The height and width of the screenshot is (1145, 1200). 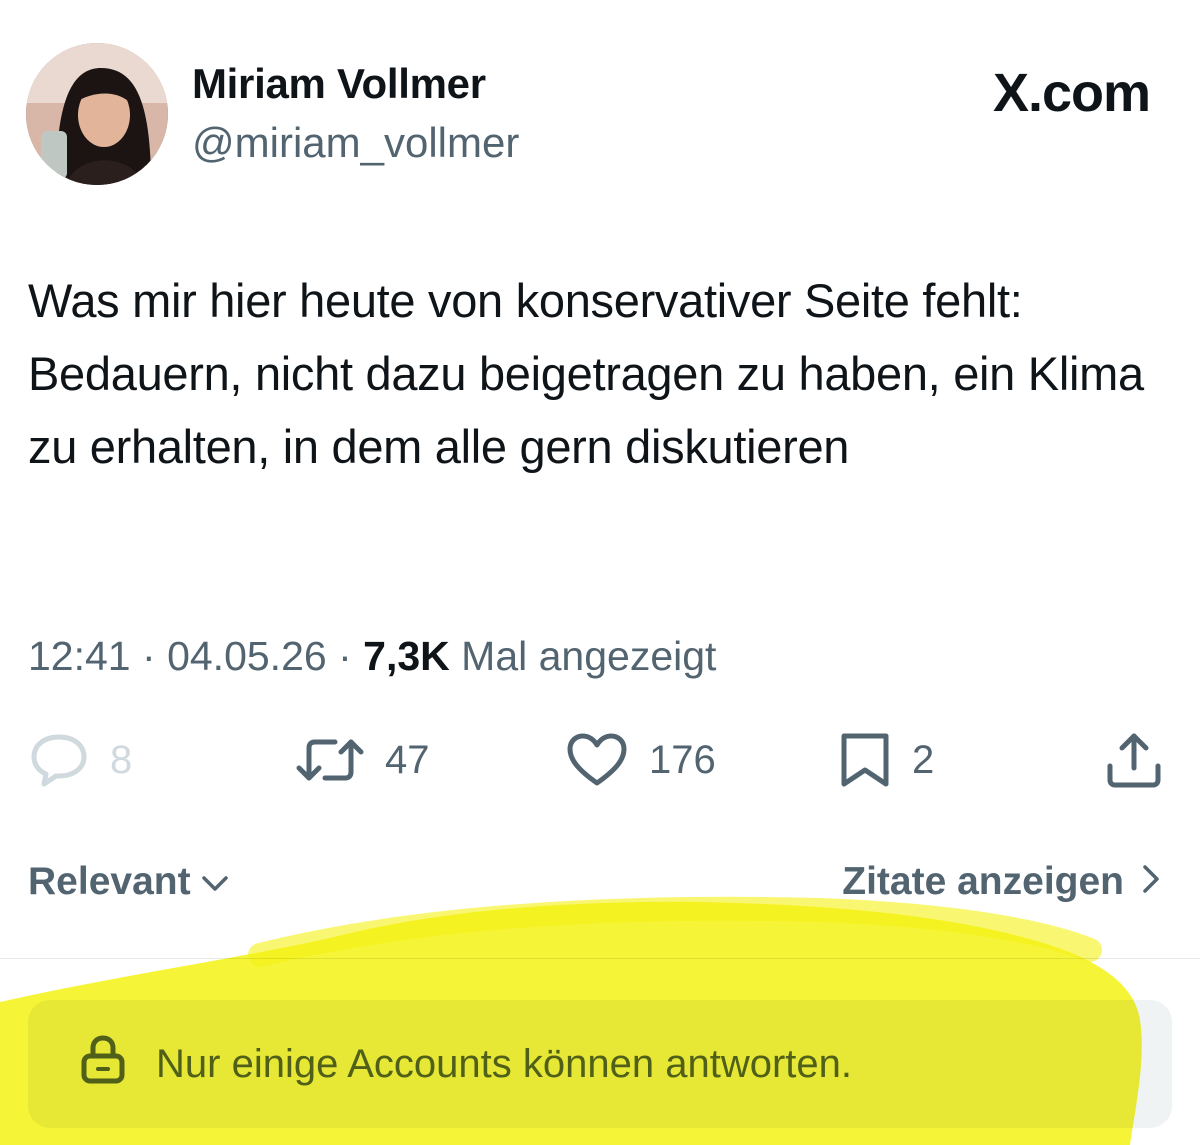 I want to click on sort-dropdown: Relevant, so click(x=128, y=882).